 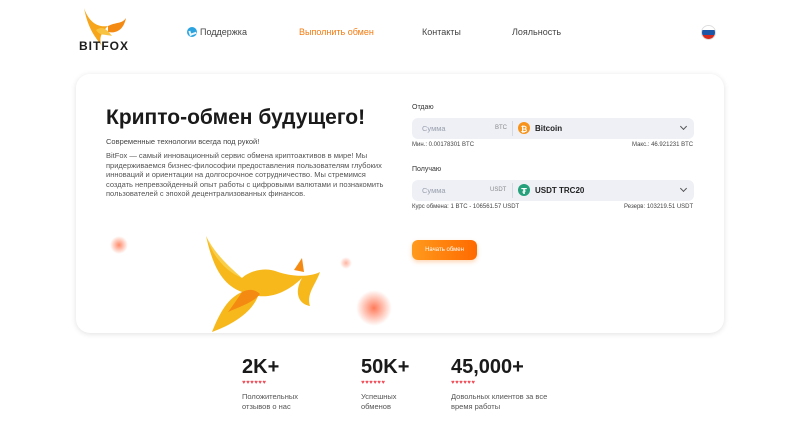 I want to click on tether-icon: ₮, so click(x=524, y=190).